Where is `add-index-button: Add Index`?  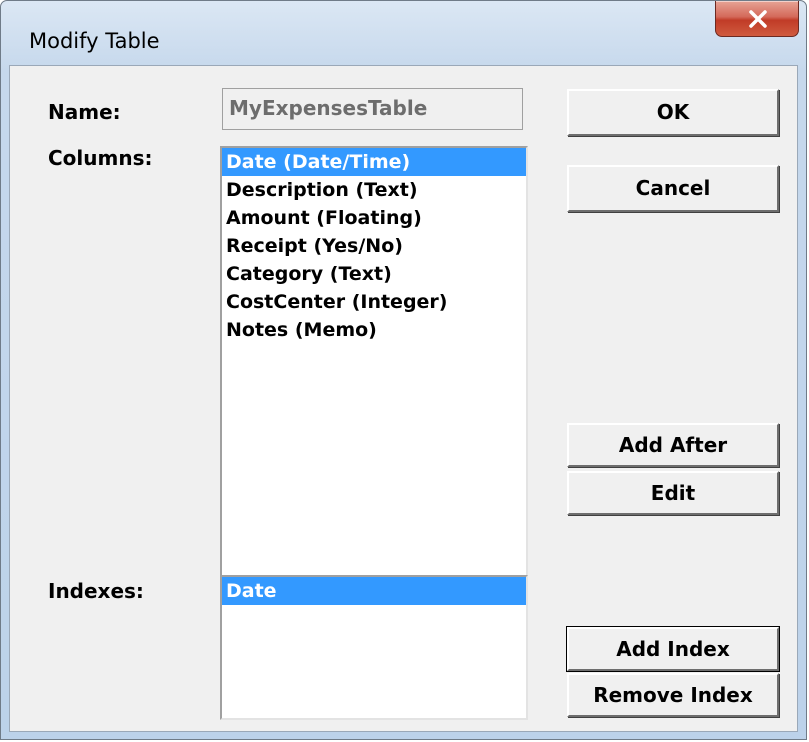
add-index-button: Add Index is located at coordinates (673, 649).